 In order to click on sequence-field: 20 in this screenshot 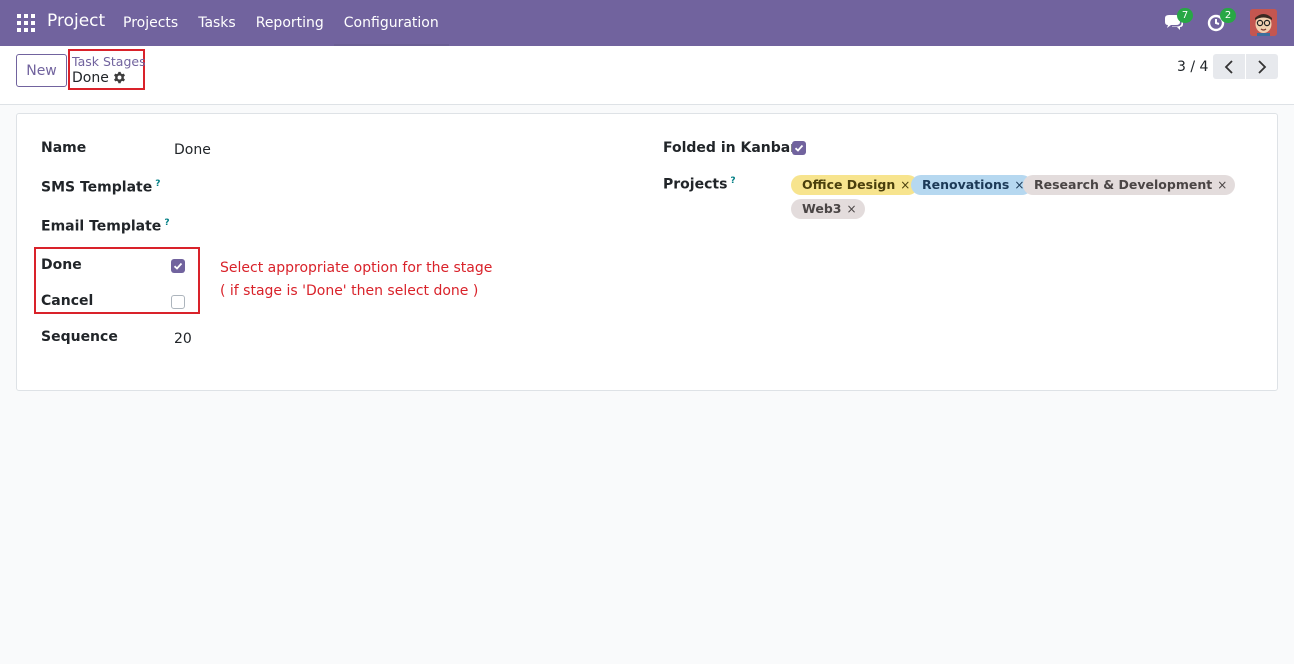, I will do `click(183, 339)`.